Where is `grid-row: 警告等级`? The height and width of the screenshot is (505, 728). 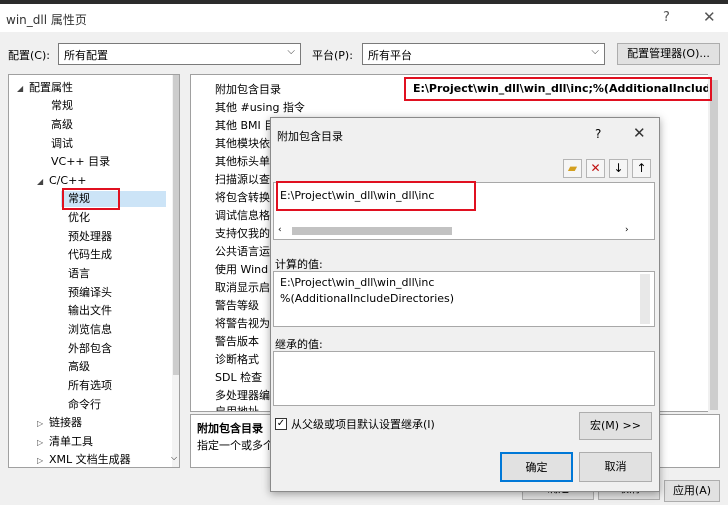 grid-row: 警告等级 is located at coordinates (237, 306).